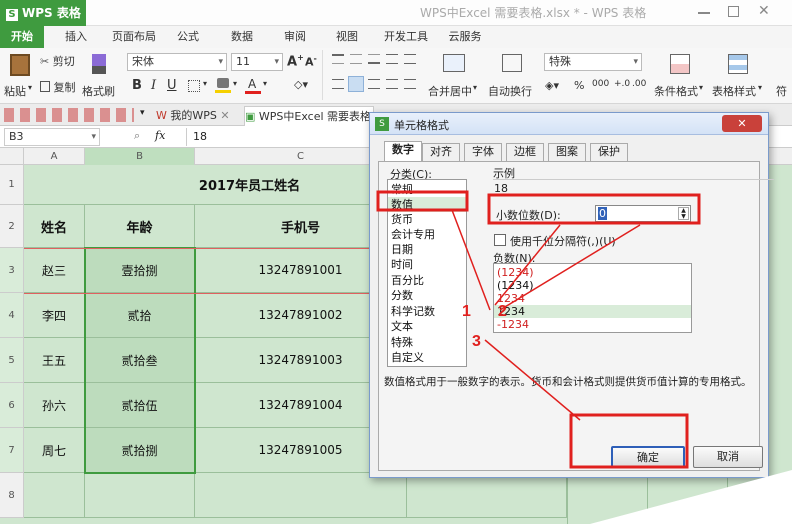  Describe the element at coordinates (476, 341) in the screenshot. I see `annotation-marker-3: 3` at that location.